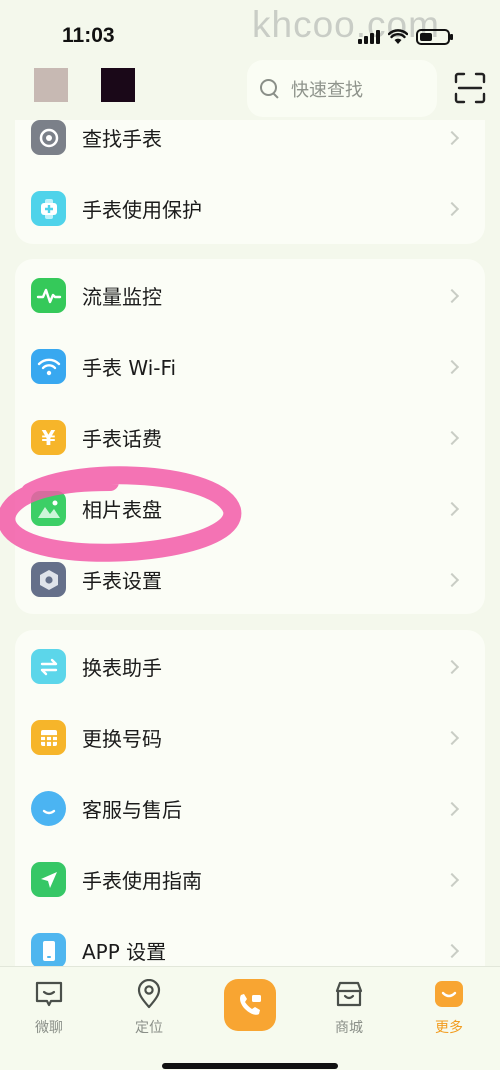  I want to click on menu-item-label: 更换号码, so click(122, 739).